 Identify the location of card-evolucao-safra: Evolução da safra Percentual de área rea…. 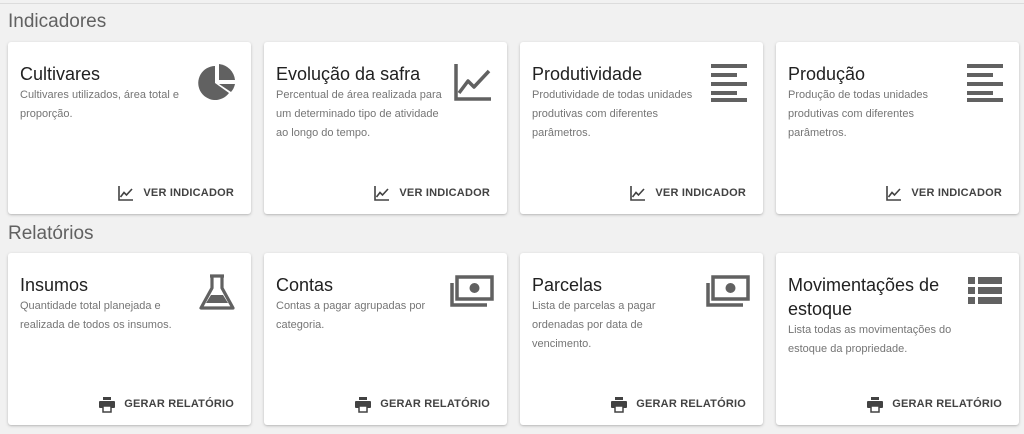
(385, 128).